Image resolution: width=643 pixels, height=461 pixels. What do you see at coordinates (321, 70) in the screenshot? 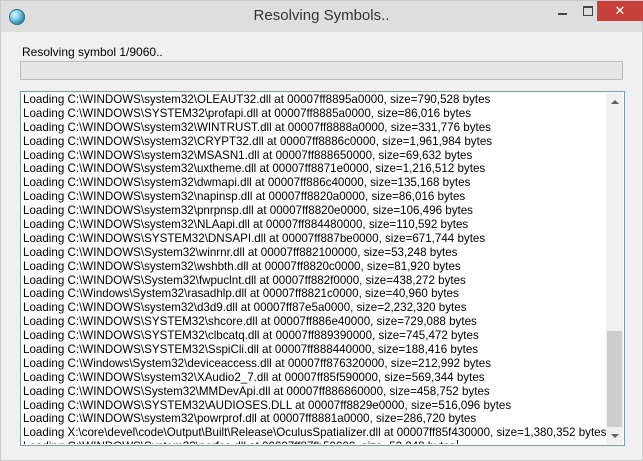
I see `progress-bar` at bounding box center [321, 70].